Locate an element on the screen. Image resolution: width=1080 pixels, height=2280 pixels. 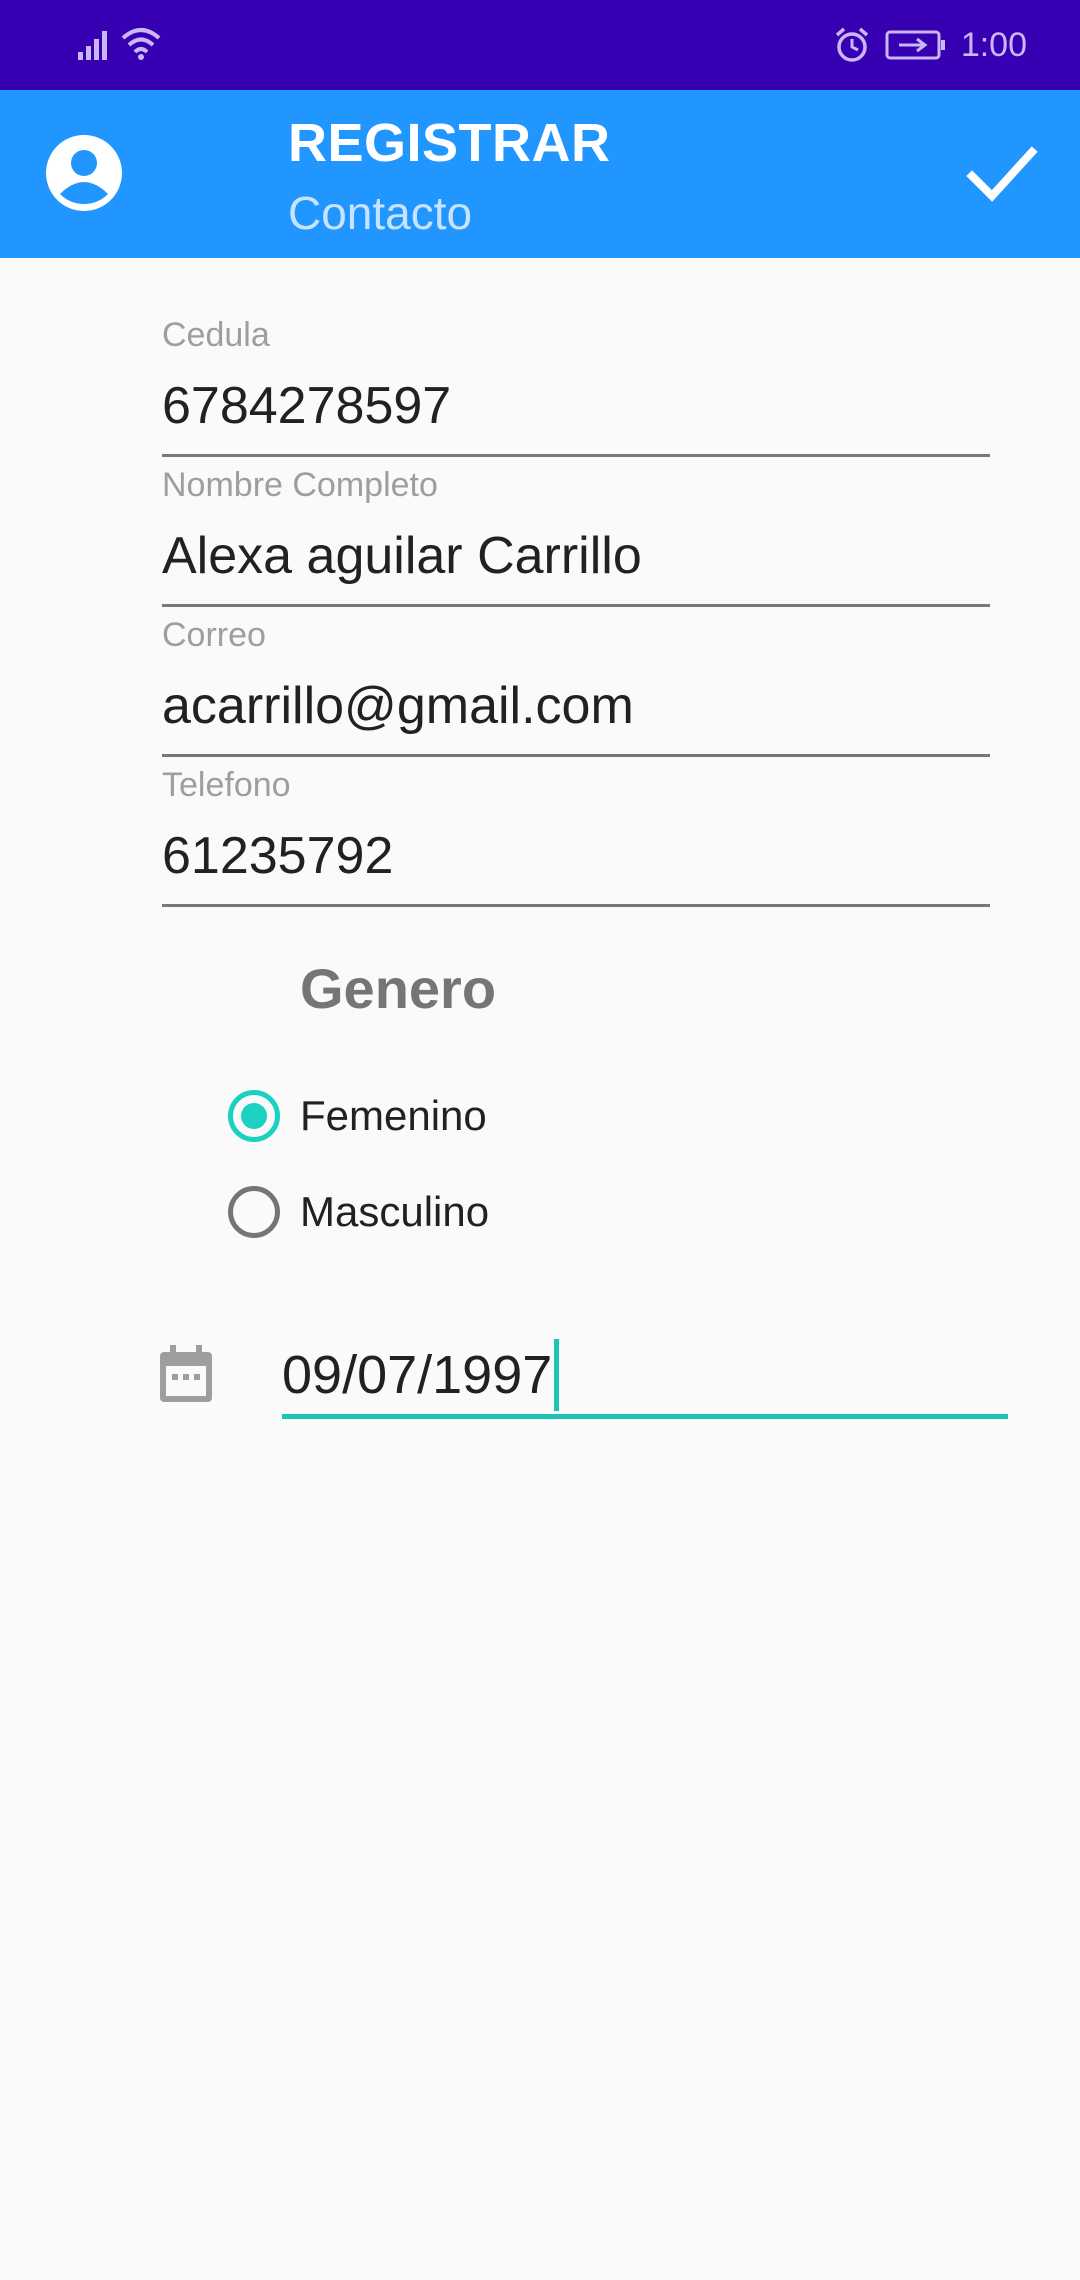
correo-input: acarrillo@gmail.com is located at coordinates (576, 711).